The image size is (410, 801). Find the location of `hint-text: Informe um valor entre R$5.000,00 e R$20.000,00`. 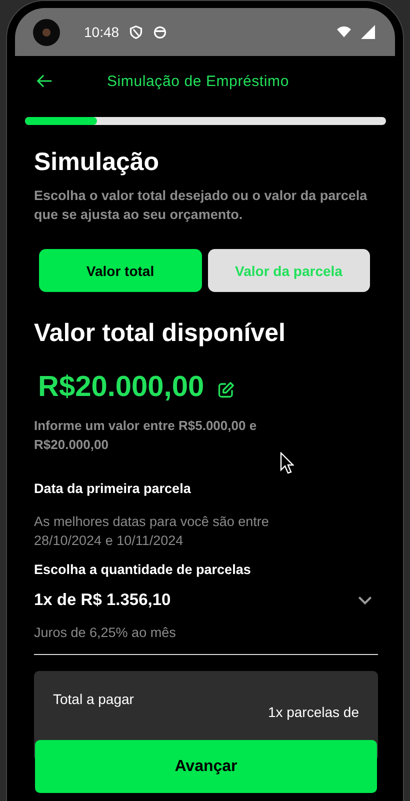

hint-text: Informe um valor entre R$5.000,00 e R$20.000,00 is located at coordinates (146, 435).